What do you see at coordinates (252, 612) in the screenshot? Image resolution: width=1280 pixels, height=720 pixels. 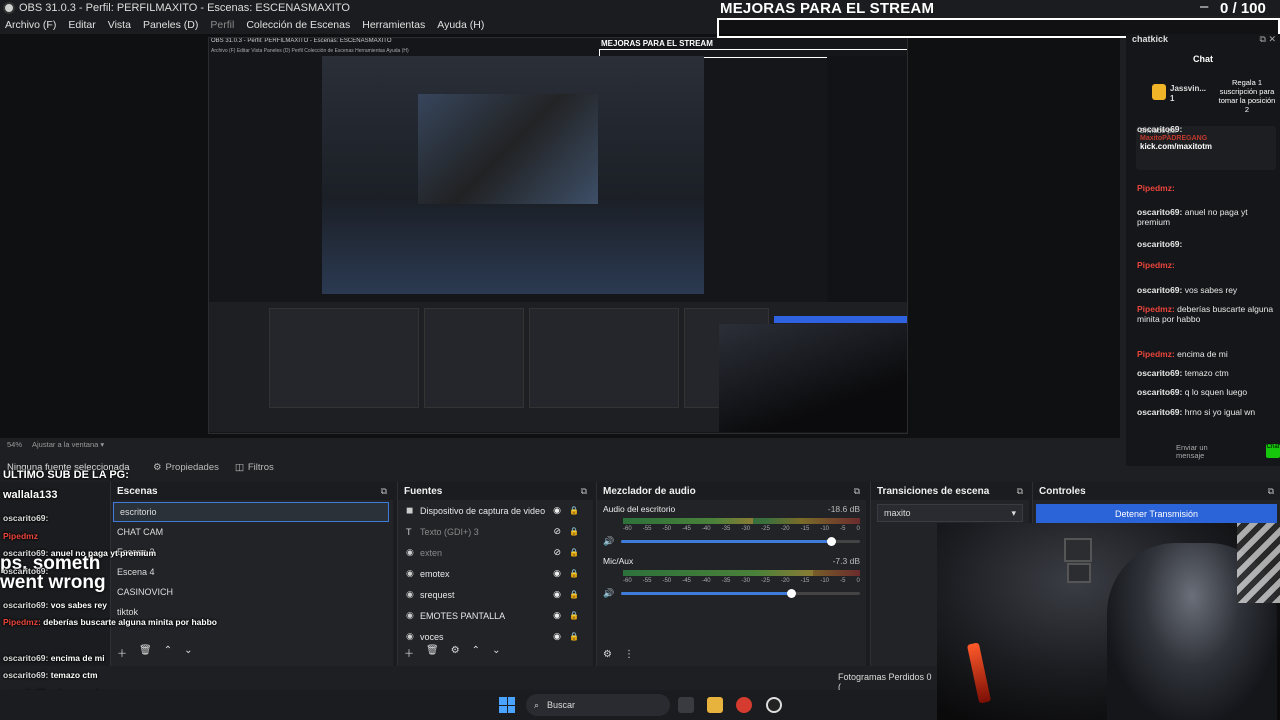 I see `scene-item: tiktok` at bounding box center [252, 612].